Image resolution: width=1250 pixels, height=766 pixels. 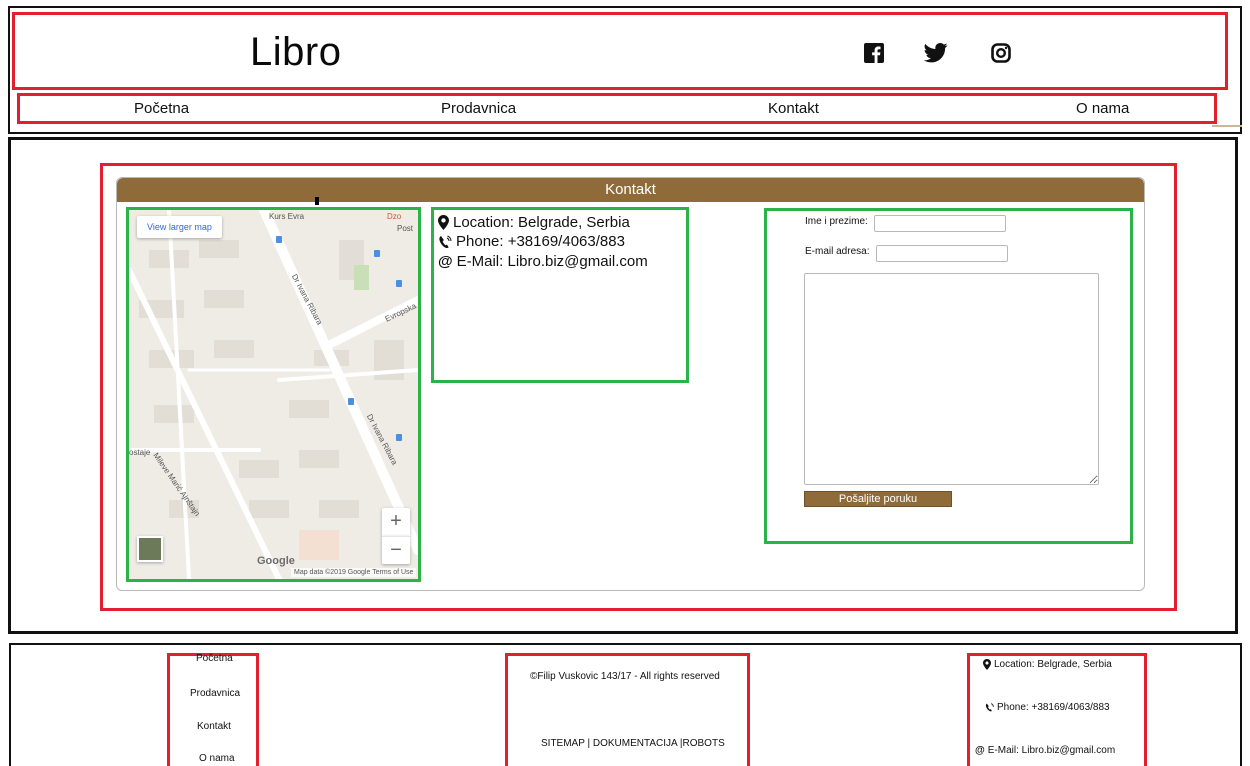 I want to click on info-location: Location: Belgrade, Serbia, so click(x=534, y=222).